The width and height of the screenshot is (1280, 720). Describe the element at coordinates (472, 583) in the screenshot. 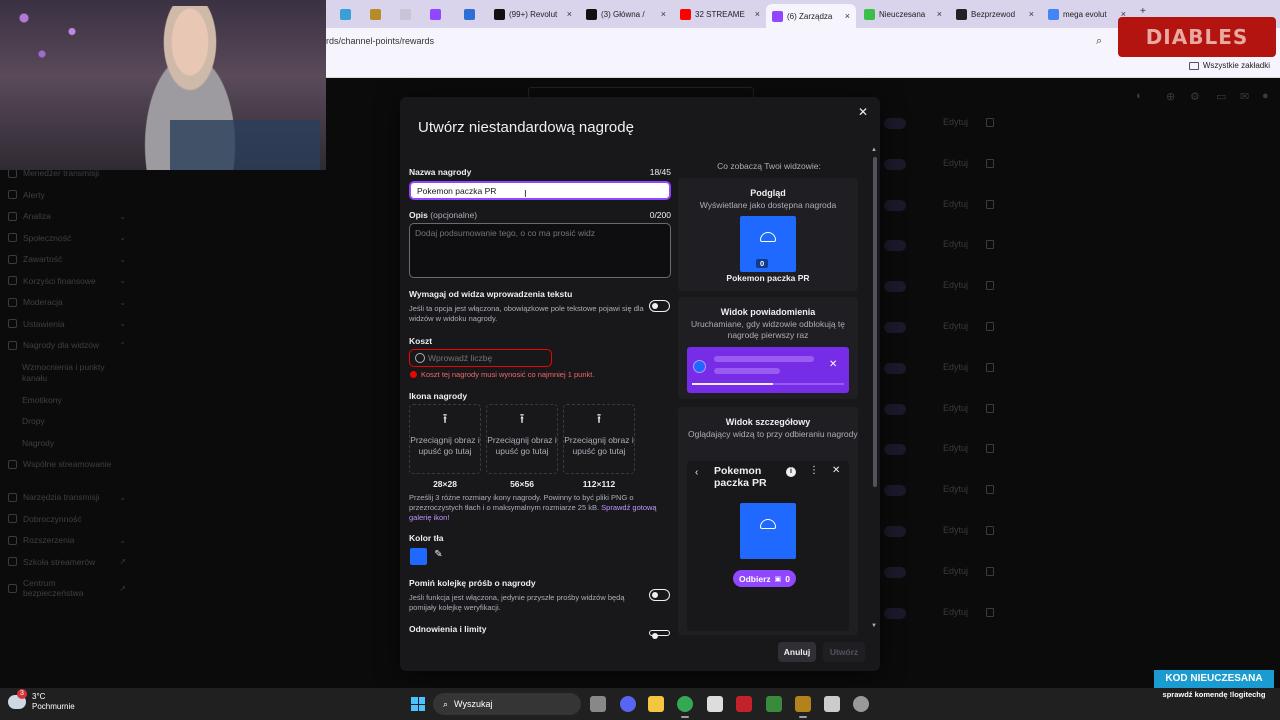

I see `skip-queue-label: Pomiń kolejkę próśb o nagrody` at that location.